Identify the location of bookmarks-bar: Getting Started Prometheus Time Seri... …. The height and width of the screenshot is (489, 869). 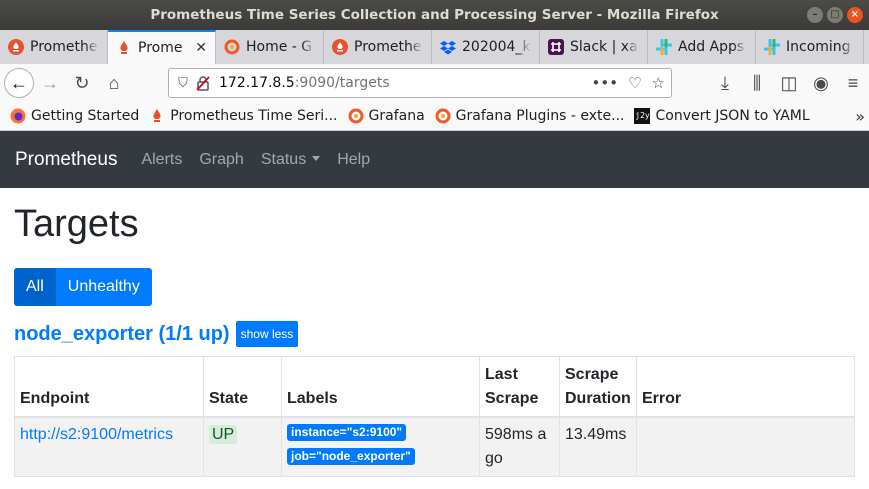
(434, 116).